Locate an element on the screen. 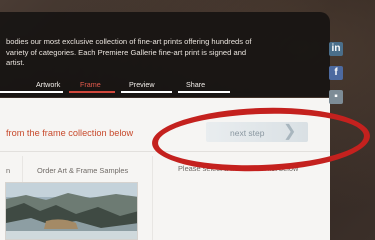  section-heading: from the frame collection below is located at coordinates (70, 133).